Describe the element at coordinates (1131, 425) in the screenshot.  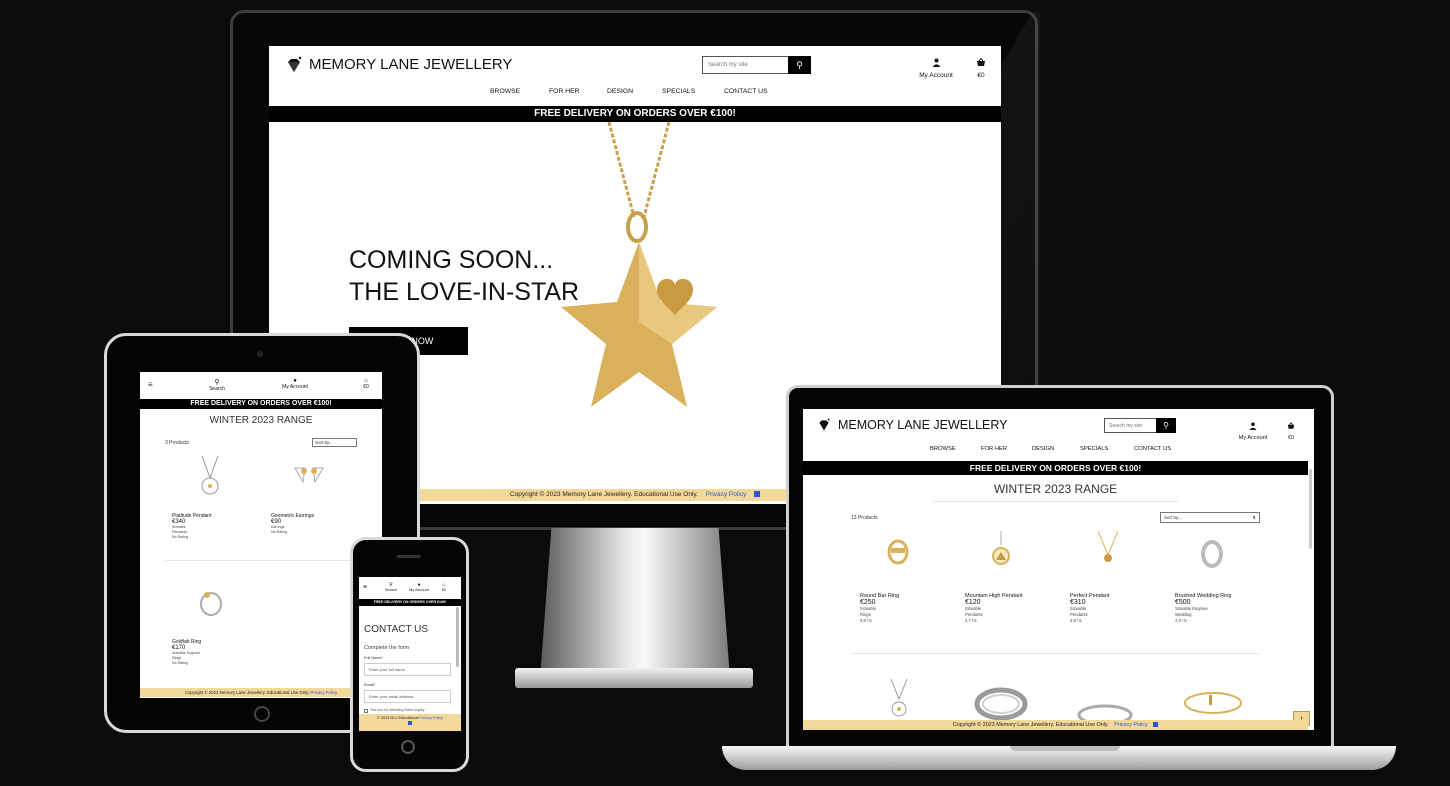
I see `laptop-search-input` at that location.